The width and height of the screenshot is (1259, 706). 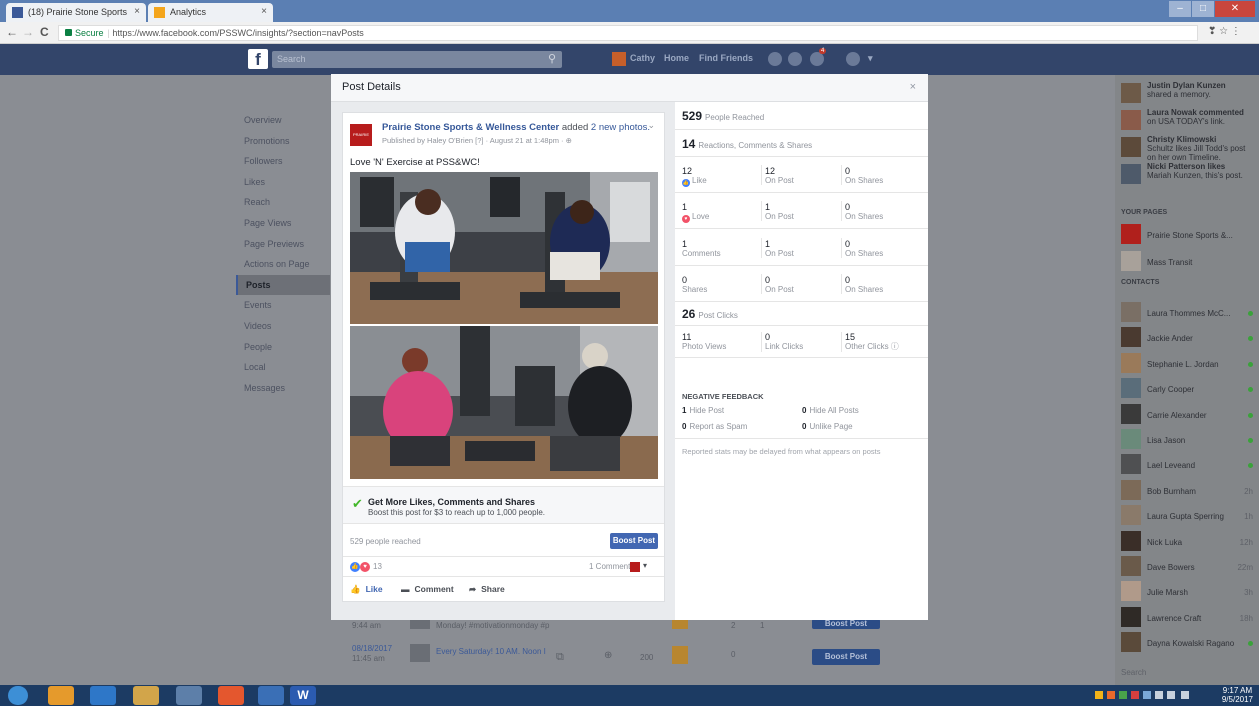 What do you see at coordinates (1174, 618) in the screenshot?
I see `contact-name: Lawrence Craft` at bounding box center [1174, 618].